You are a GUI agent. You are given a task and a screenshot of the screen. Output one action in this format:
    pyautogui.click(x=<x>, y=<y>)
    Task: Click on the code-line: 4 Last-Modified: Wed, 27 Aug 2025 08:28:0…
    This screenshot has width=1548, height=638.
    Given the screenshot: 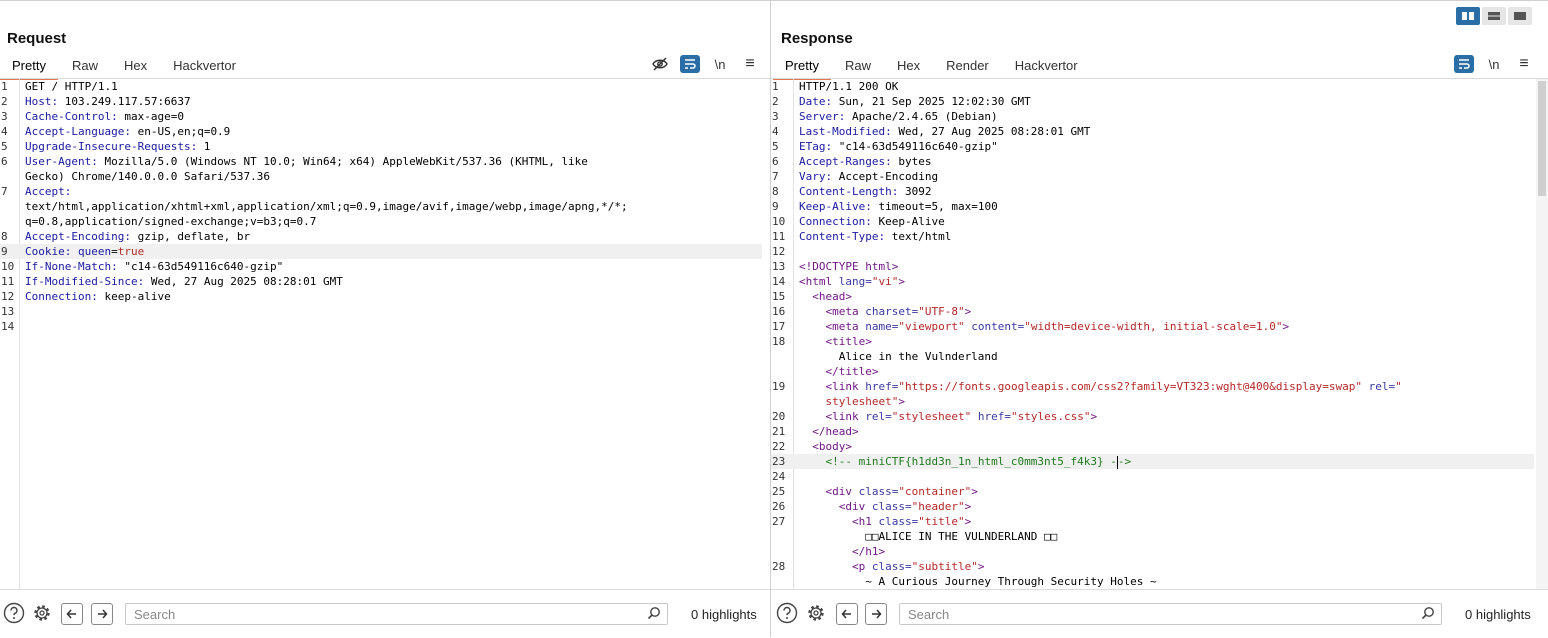 What is the action you would take?
    pyautogui.click(x=1152, y=131)
    